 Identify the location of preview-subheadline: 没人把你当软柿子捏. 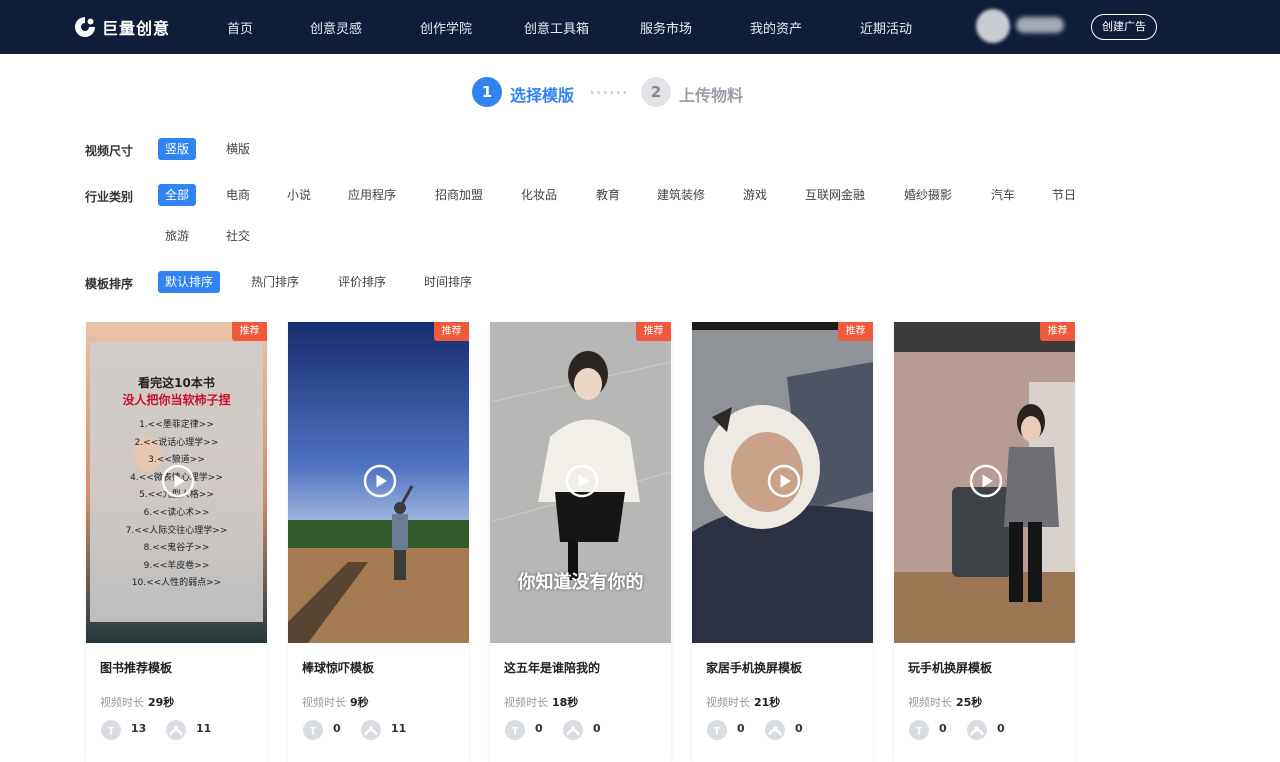
(176, 400).